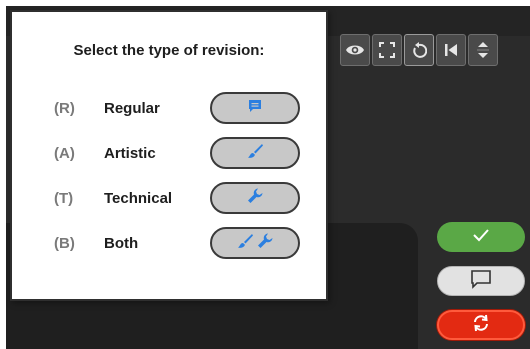 This screenshot has width=530, height=349. I want to click on reset-button, so click(419, 50).